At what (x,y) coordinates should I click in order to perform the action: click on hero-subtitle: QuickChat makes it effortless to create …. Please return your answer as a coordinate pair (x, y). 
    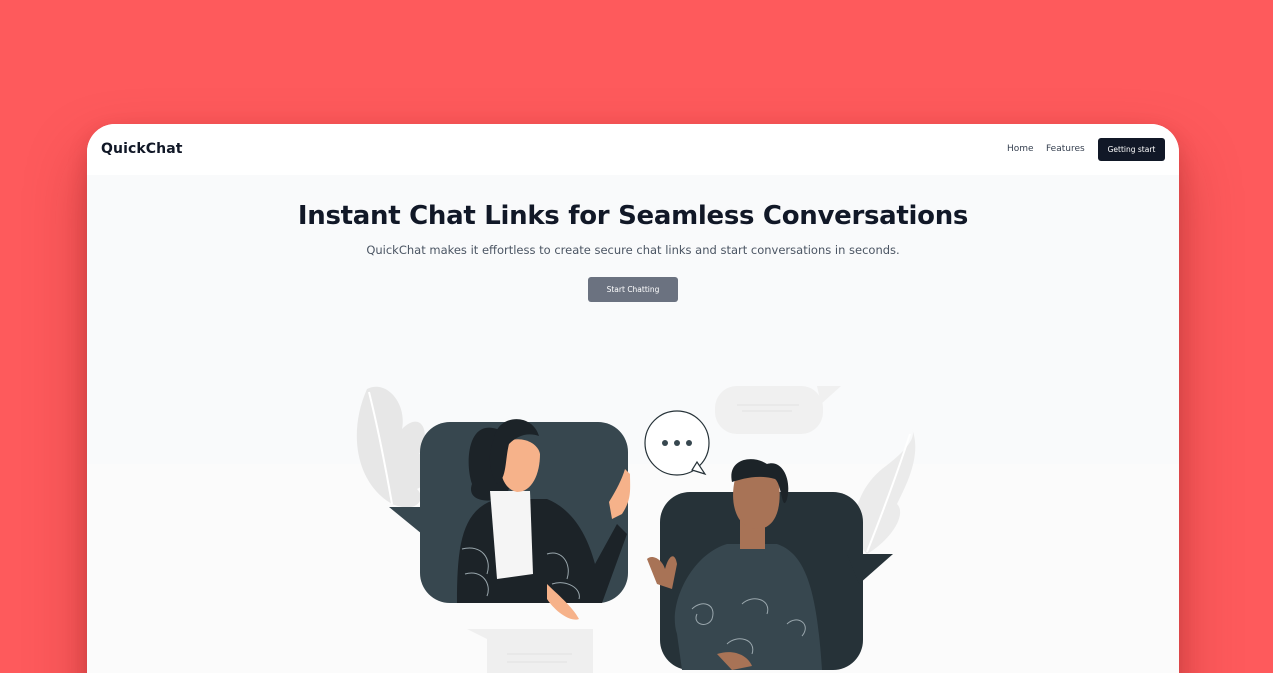
    Looking at the image, I should click on (633, 250).